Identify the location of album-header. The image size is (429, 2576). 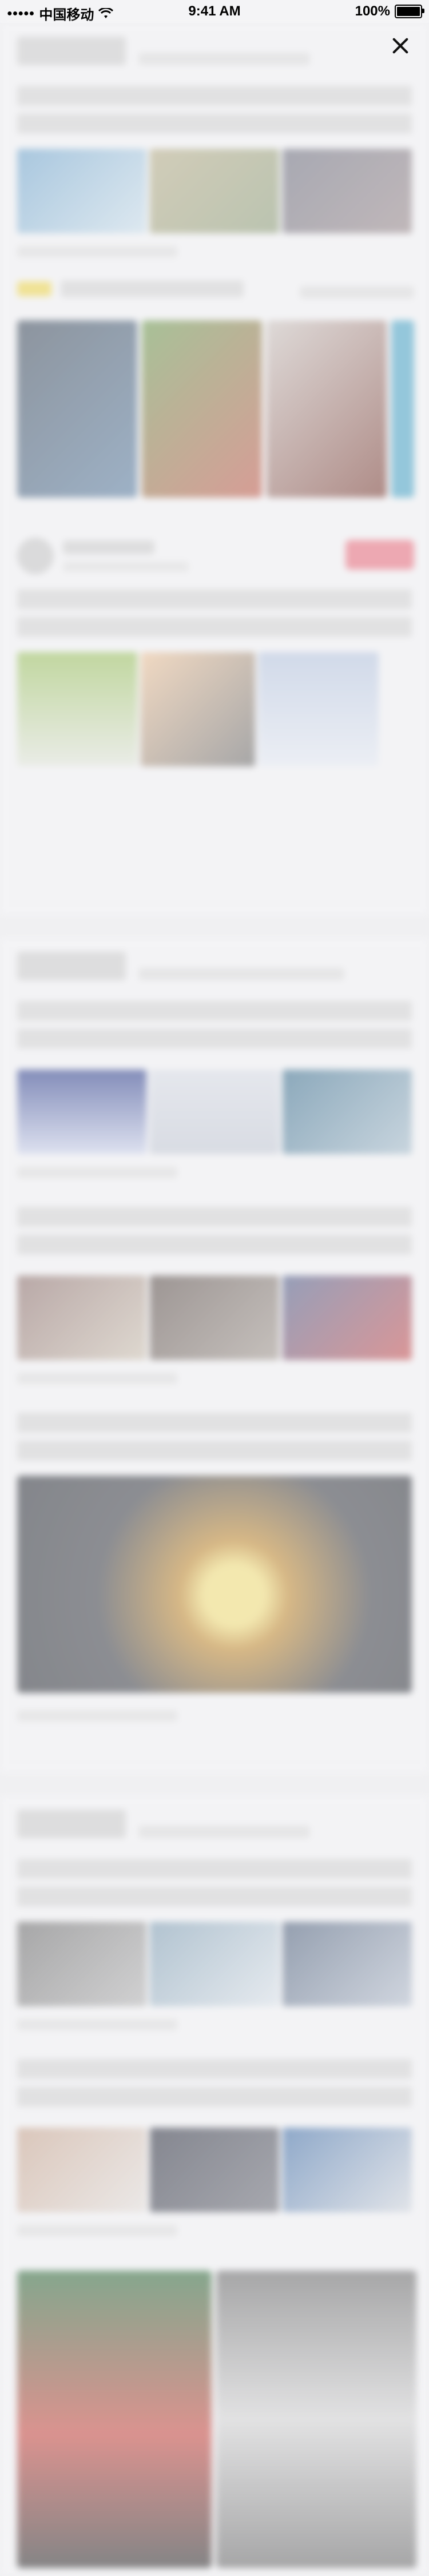
(130, 288).